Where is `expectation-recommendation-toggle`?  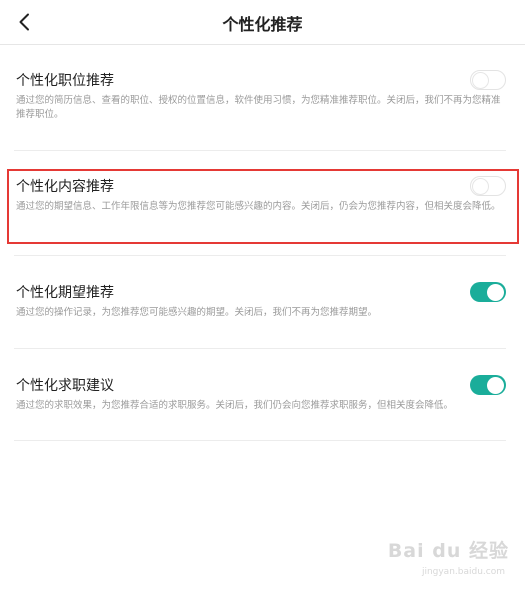
expectation-recommendation-toggle is located at coordinates (488, 292).